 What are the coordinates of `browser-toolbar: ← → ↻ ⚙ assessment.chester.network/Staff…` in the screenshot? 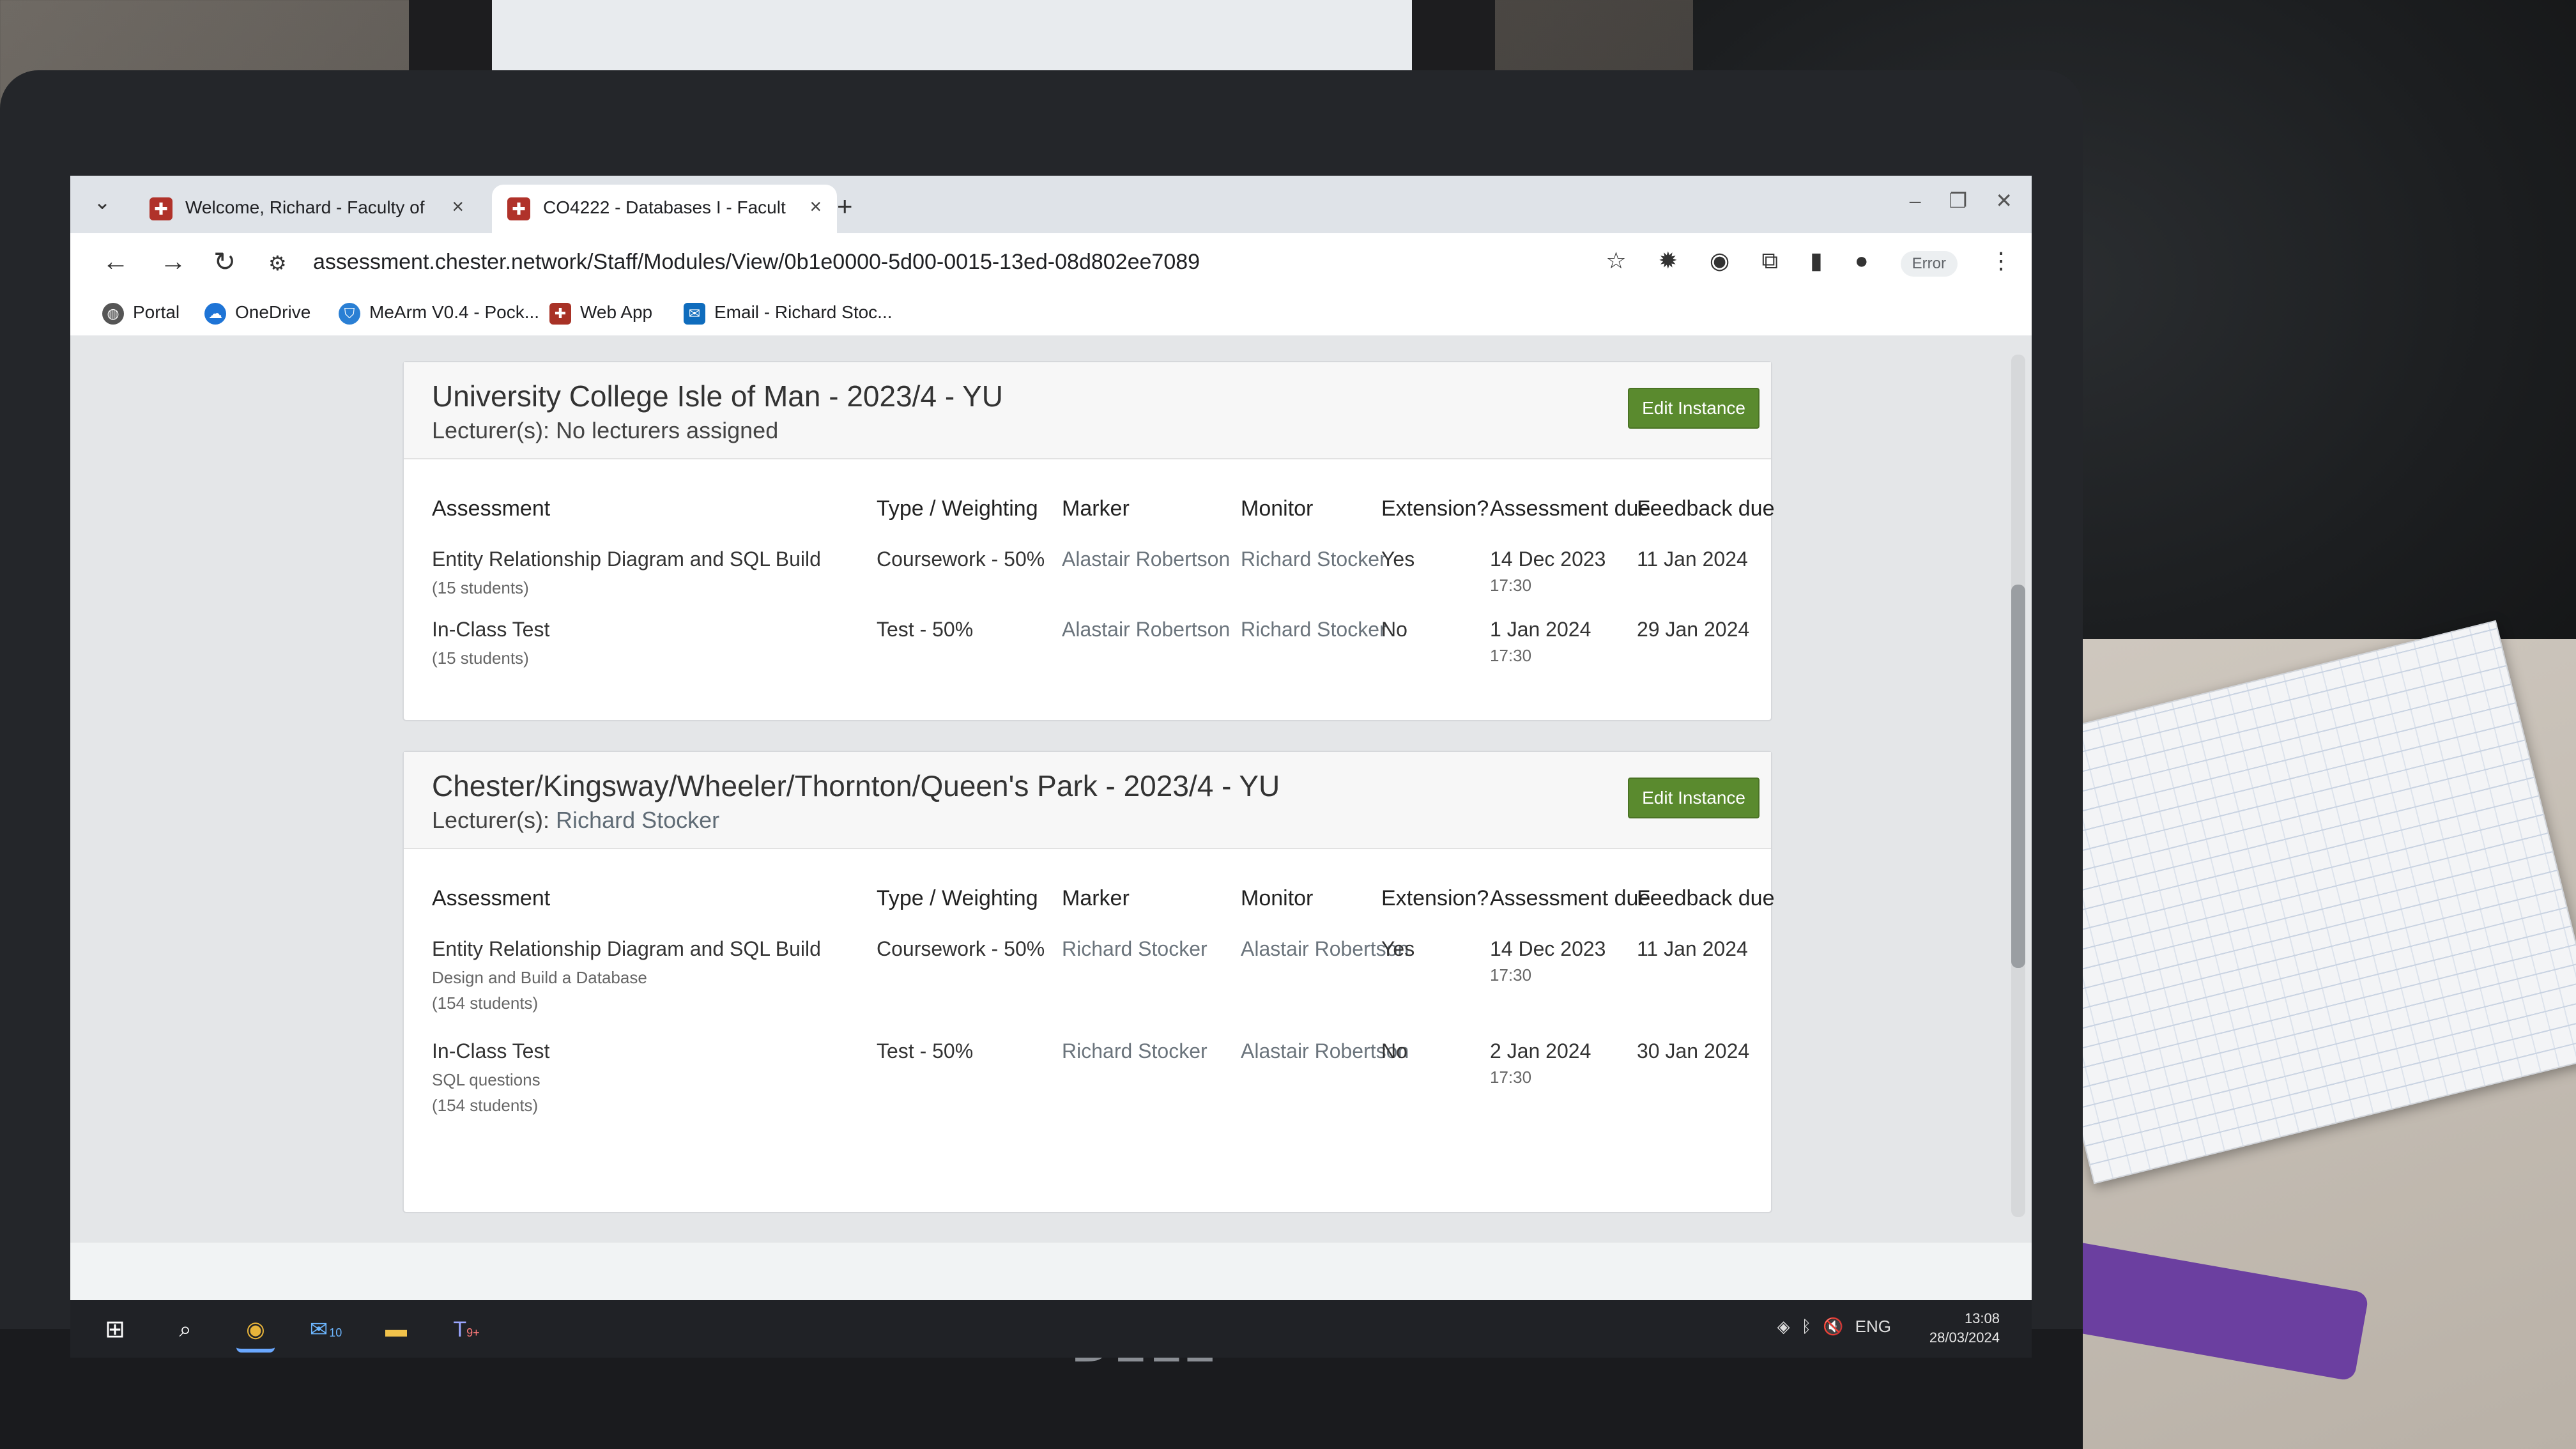 It's located at (1051, 263).